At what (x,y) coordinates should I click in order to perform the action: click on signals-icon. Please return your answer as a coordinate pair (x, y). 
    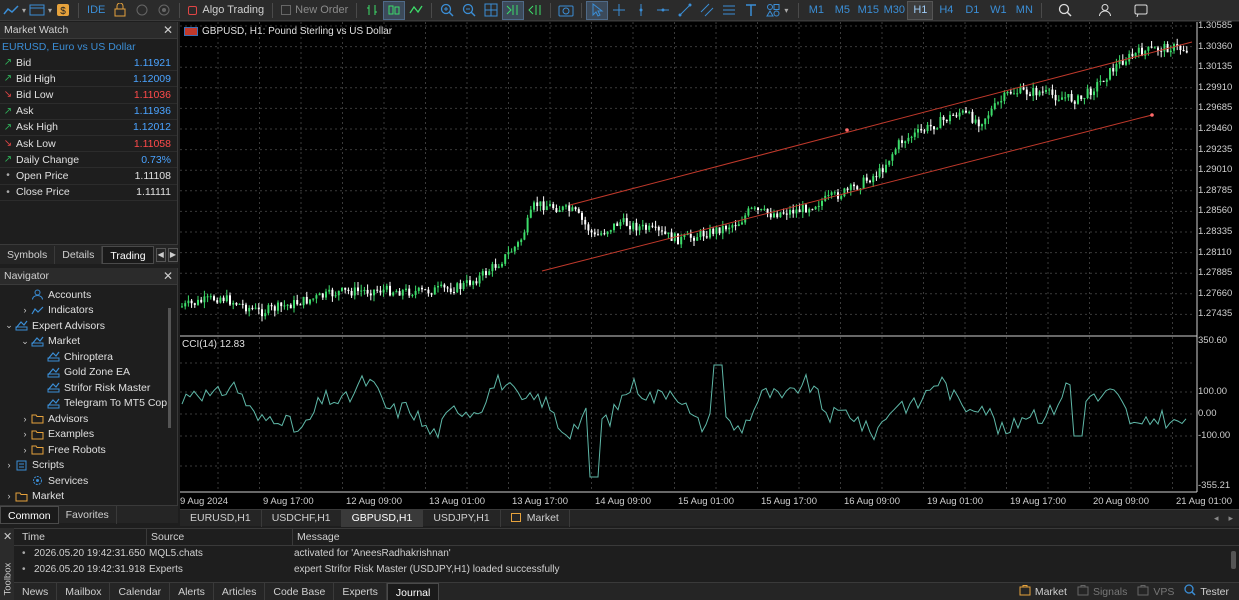
    Looking at the image, I should click on (142, 10).